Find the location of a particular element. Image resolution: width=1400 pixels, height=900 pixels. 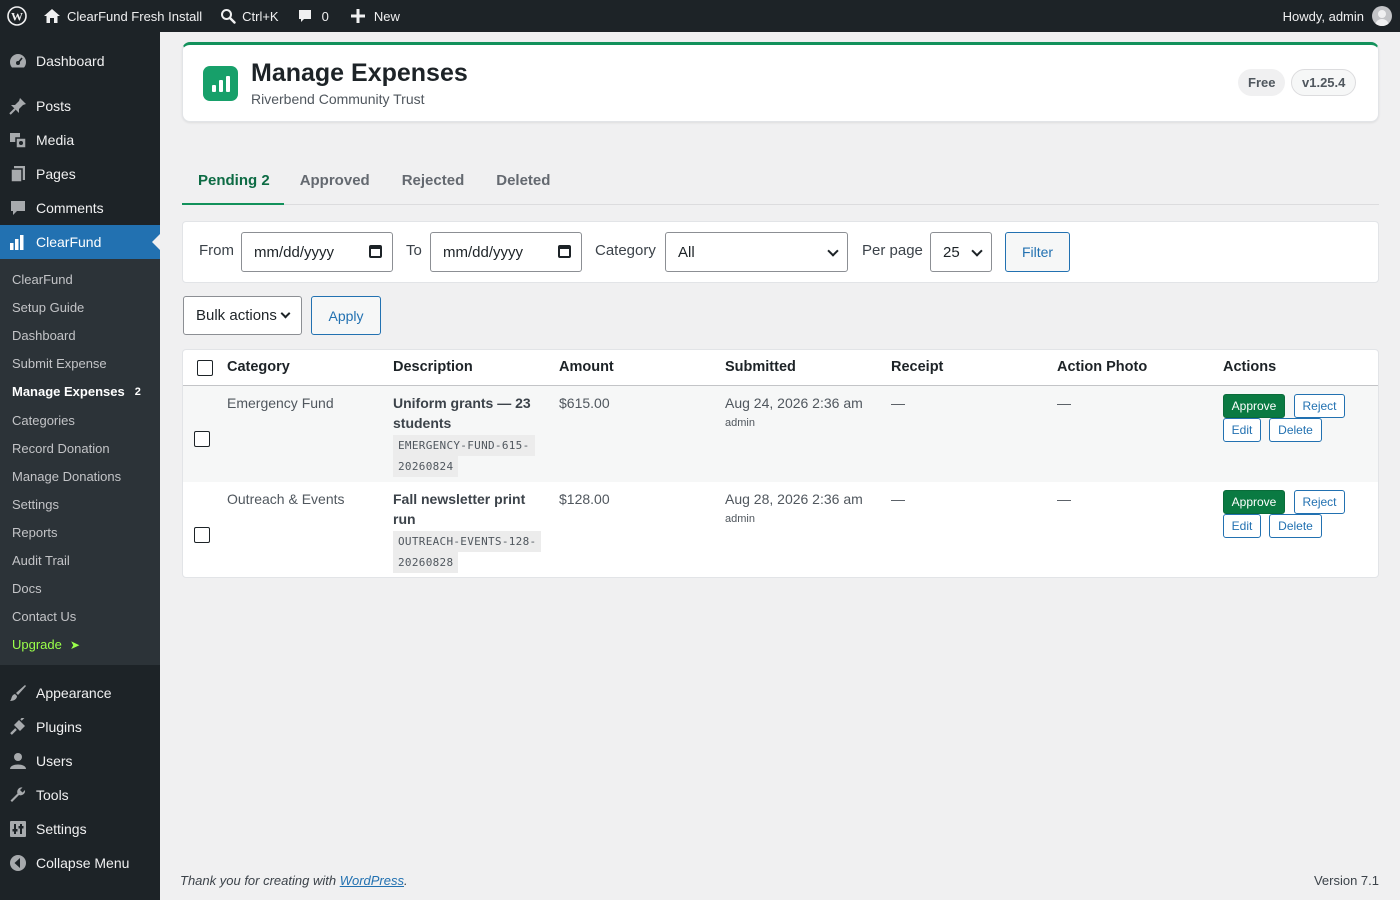

sub-manage-donations: Manage Donations is located at coordinates (80, 477).